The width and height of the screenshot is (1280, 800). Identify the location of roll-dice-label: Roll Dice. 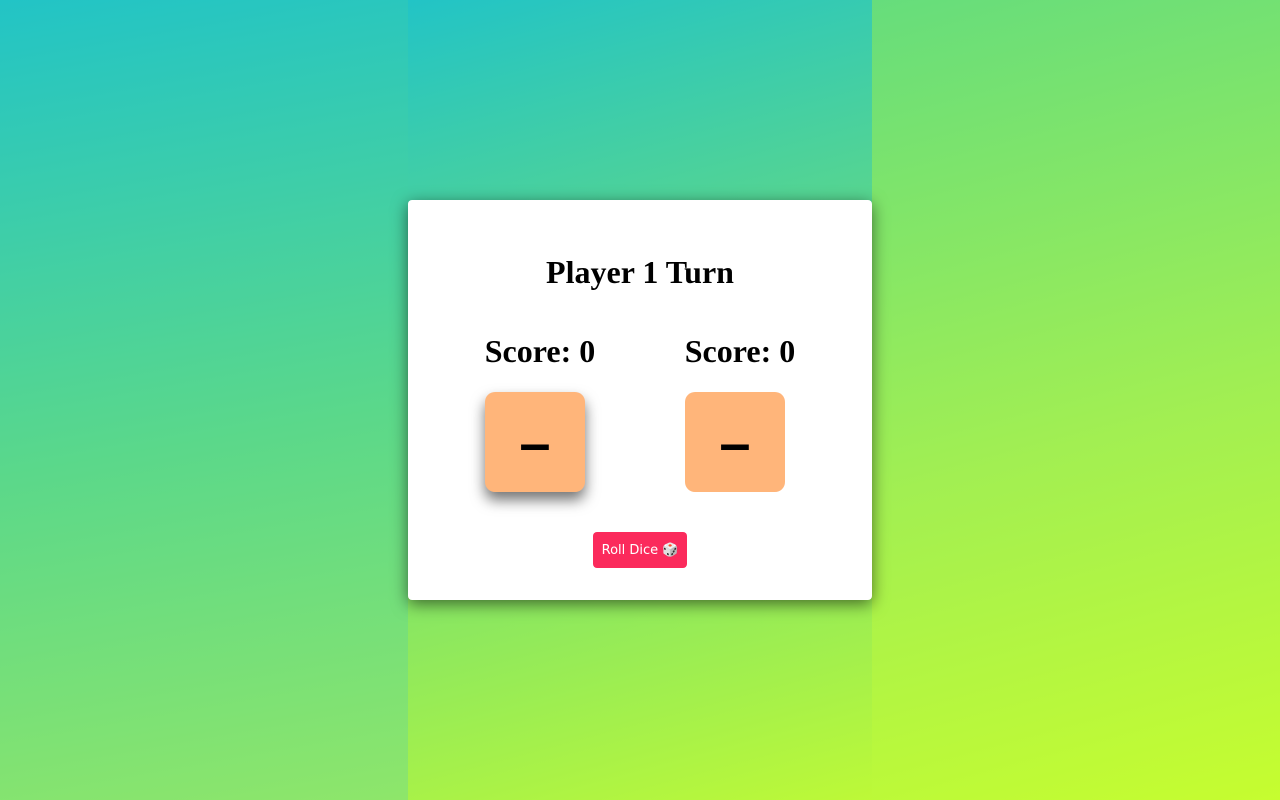
(630, 550).